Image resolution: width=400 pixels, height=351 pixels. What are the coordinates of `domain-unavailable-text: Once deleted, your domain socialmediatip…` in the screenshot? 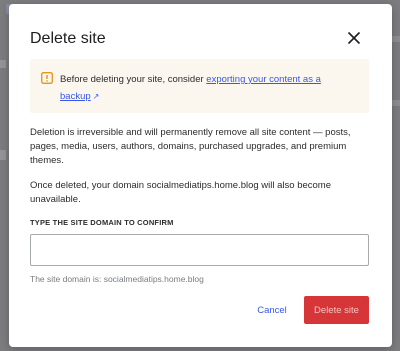 It's located at (180, 192).